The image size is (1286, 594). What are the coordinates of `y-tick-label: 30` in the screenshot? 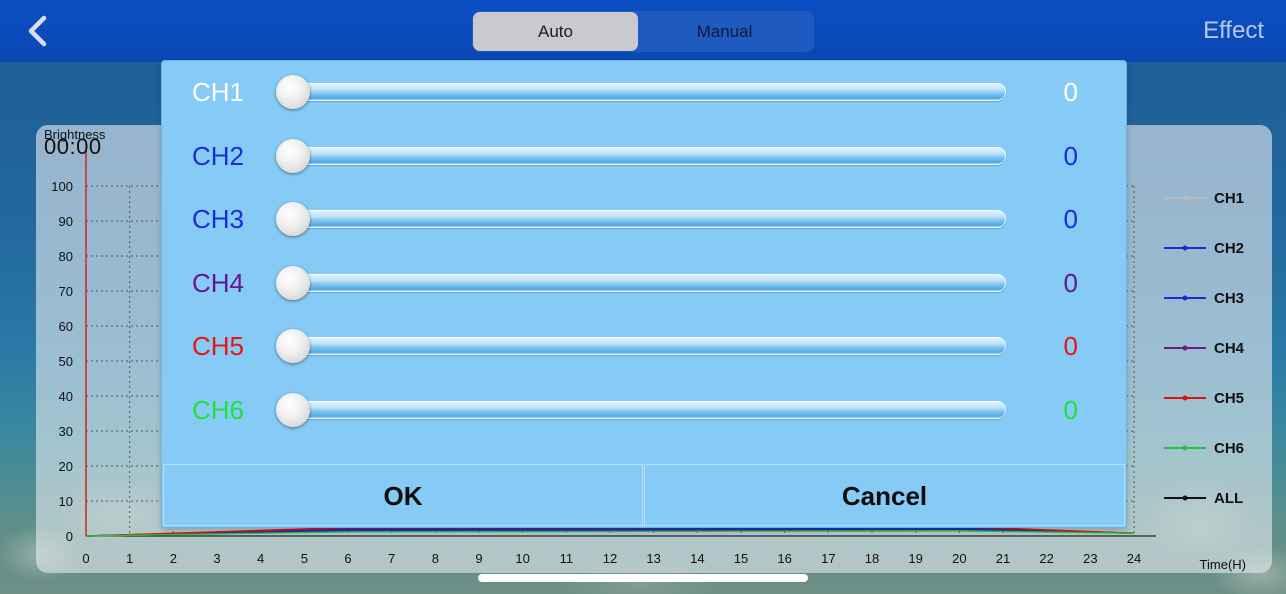 It's located at (66, 431).